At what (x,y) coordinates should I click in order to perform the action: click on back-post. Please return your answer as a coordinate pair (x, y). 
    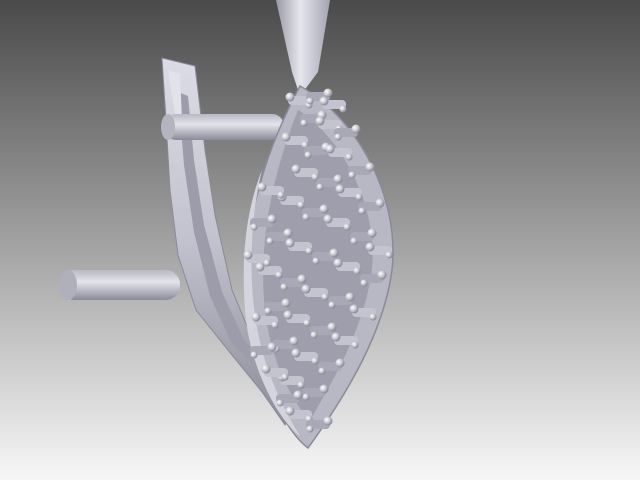
    Looking at the image, I should click on (119, 285).